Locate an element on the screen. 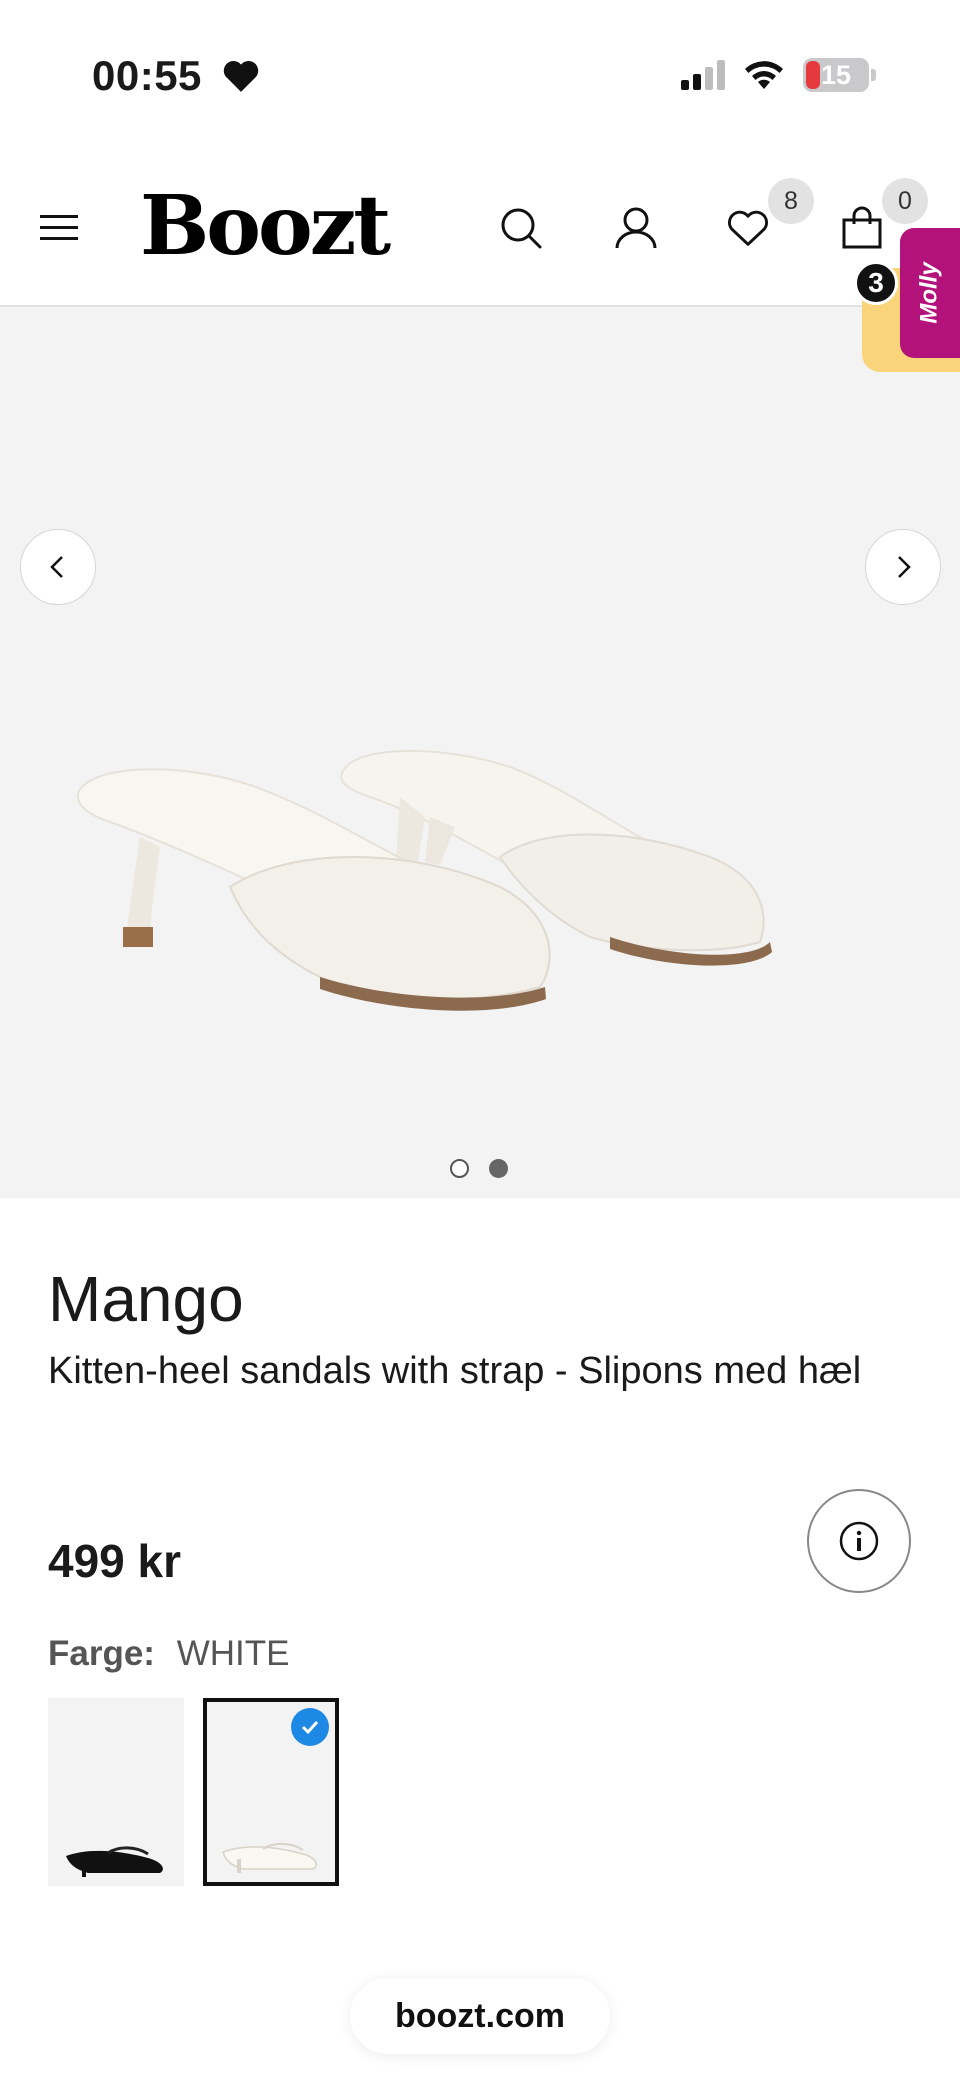 This screenshot has width=960, height=2087. pagination-dot-2-active is located at coordinates (498, 1168).